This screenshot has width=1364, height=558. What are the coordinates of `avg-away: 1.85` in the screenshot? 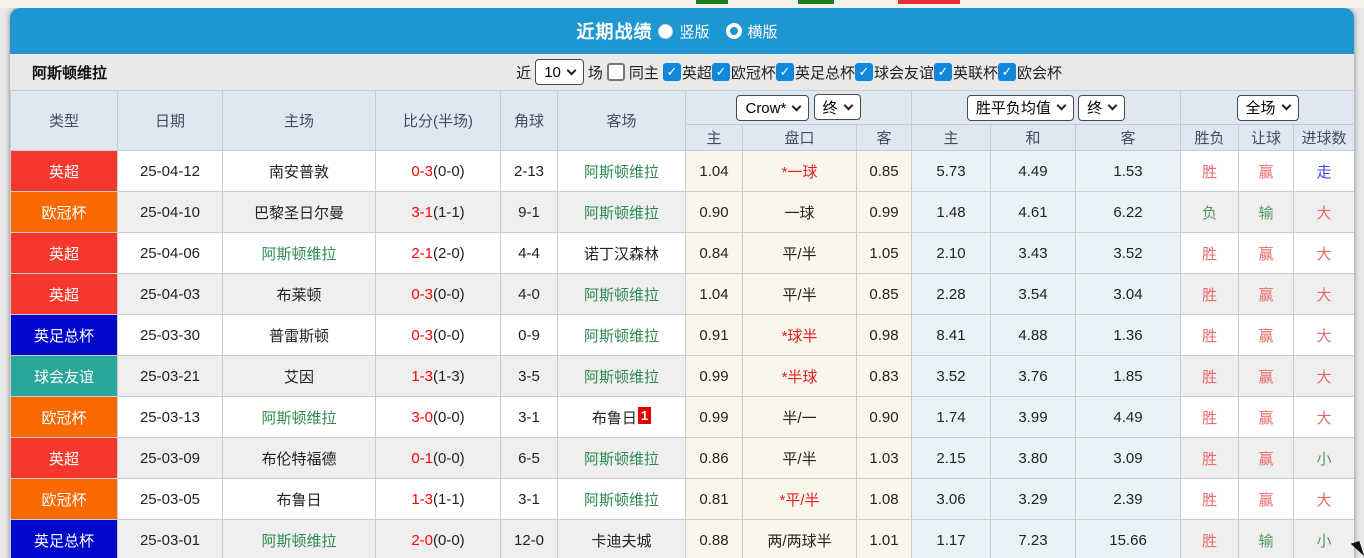 It's located at (1128, 376).